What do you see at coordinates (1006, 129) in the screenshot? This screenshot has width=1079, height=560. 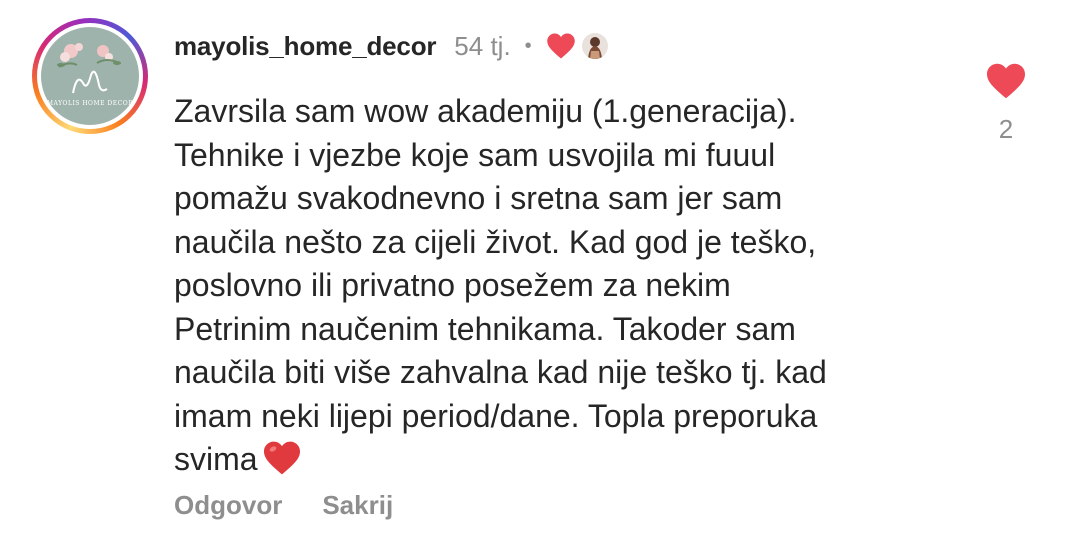 I see `like-count: 2` at bounding box center [1006, 129].